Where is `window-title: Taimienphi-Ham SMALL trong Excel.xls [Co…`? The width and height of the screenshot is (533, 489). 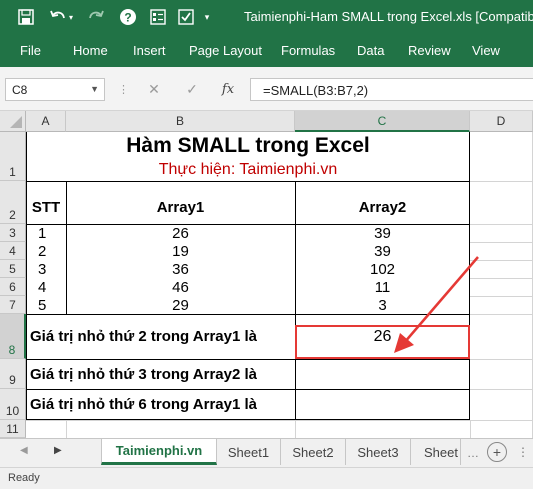
window-title: Taimienphi-Ham SMALL trong Excel.xls [Co… is located at coordinates (388, 16).